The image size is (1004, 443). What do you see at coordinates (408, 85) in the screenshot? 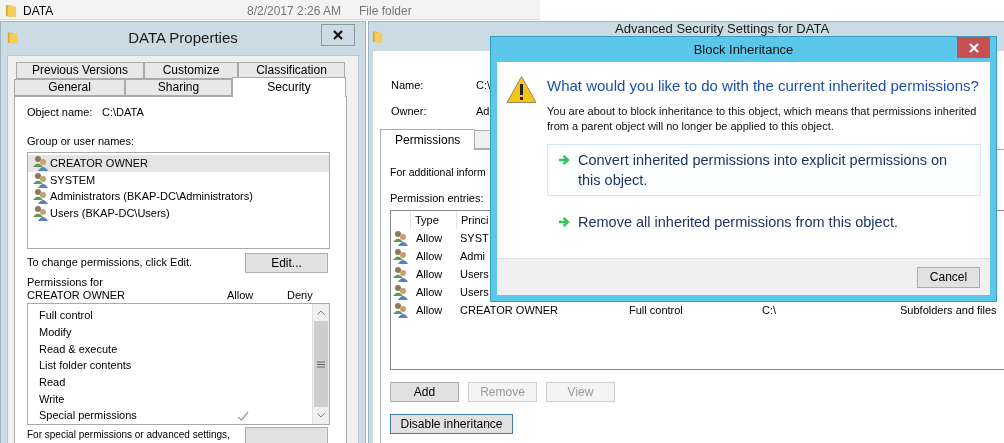
I see `name-label: Name:` at bounding box center [408, 85].